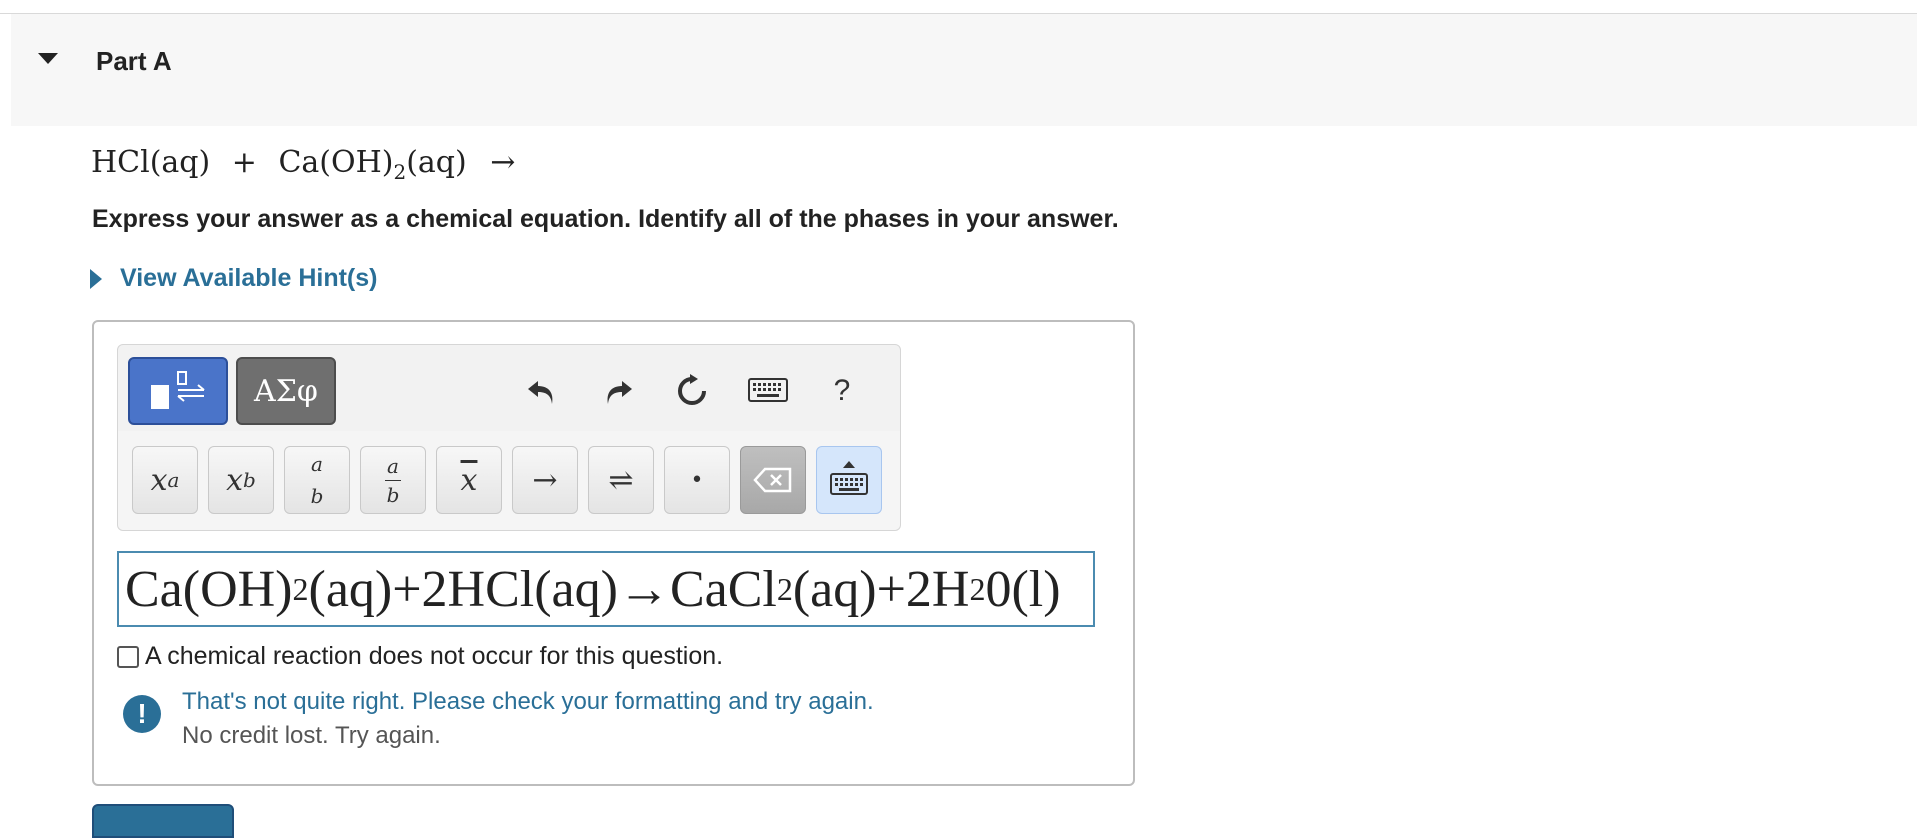 Image resolution: width=1917 pixels, height=838 pixels. What do you see at coordinates (317, 480) in the screenshot?
I see `stacked-fraction-key: ab` at bounding box center [317, 480].